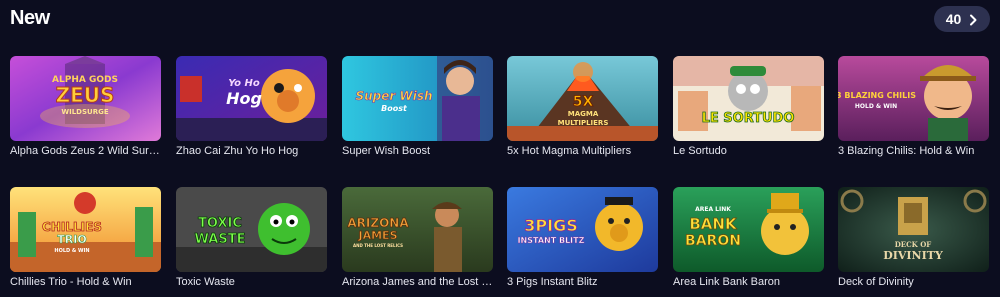  I want to click on game-thumbnail: TOXIC WASTE, so click(251, 229).